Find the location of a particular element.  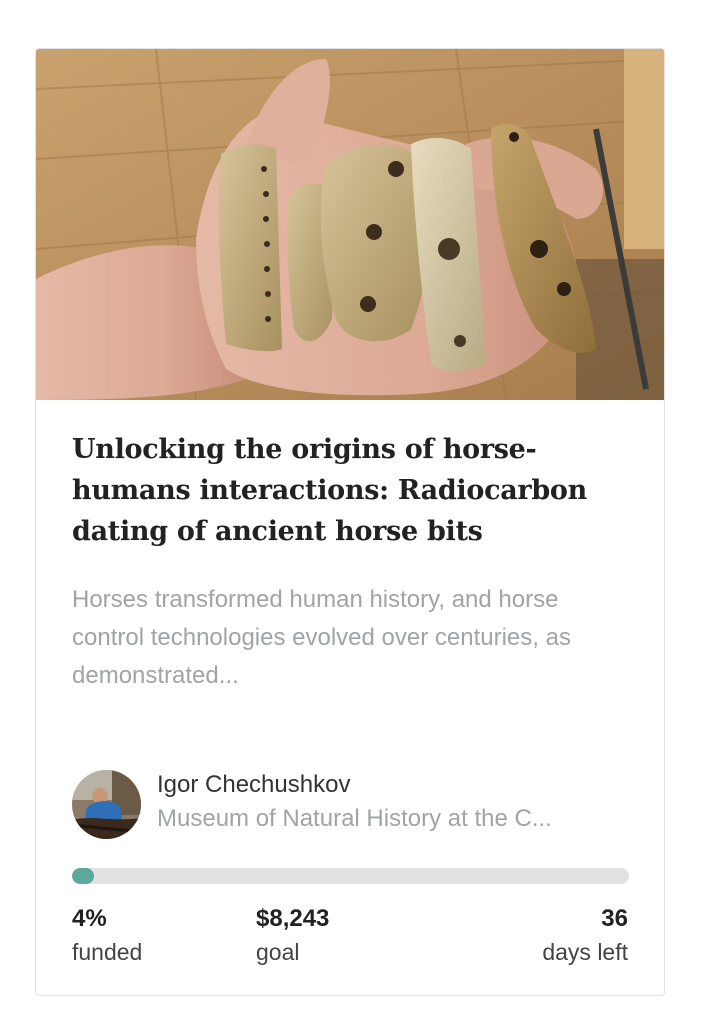

stat-funded: 4% funded is located at coordinates (107, 937).